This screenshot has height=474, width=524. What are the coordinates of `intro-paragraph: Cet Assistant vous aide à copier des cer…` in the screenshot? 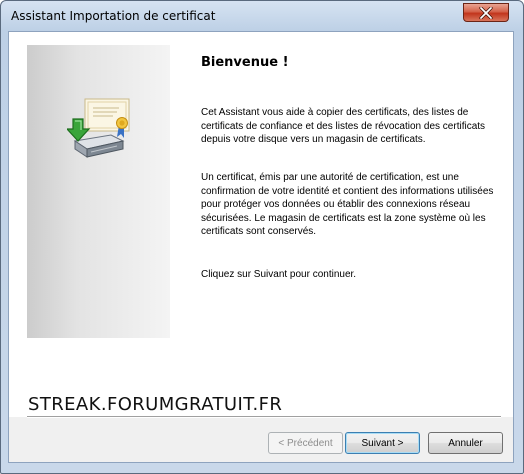 It's located at (343, 126).